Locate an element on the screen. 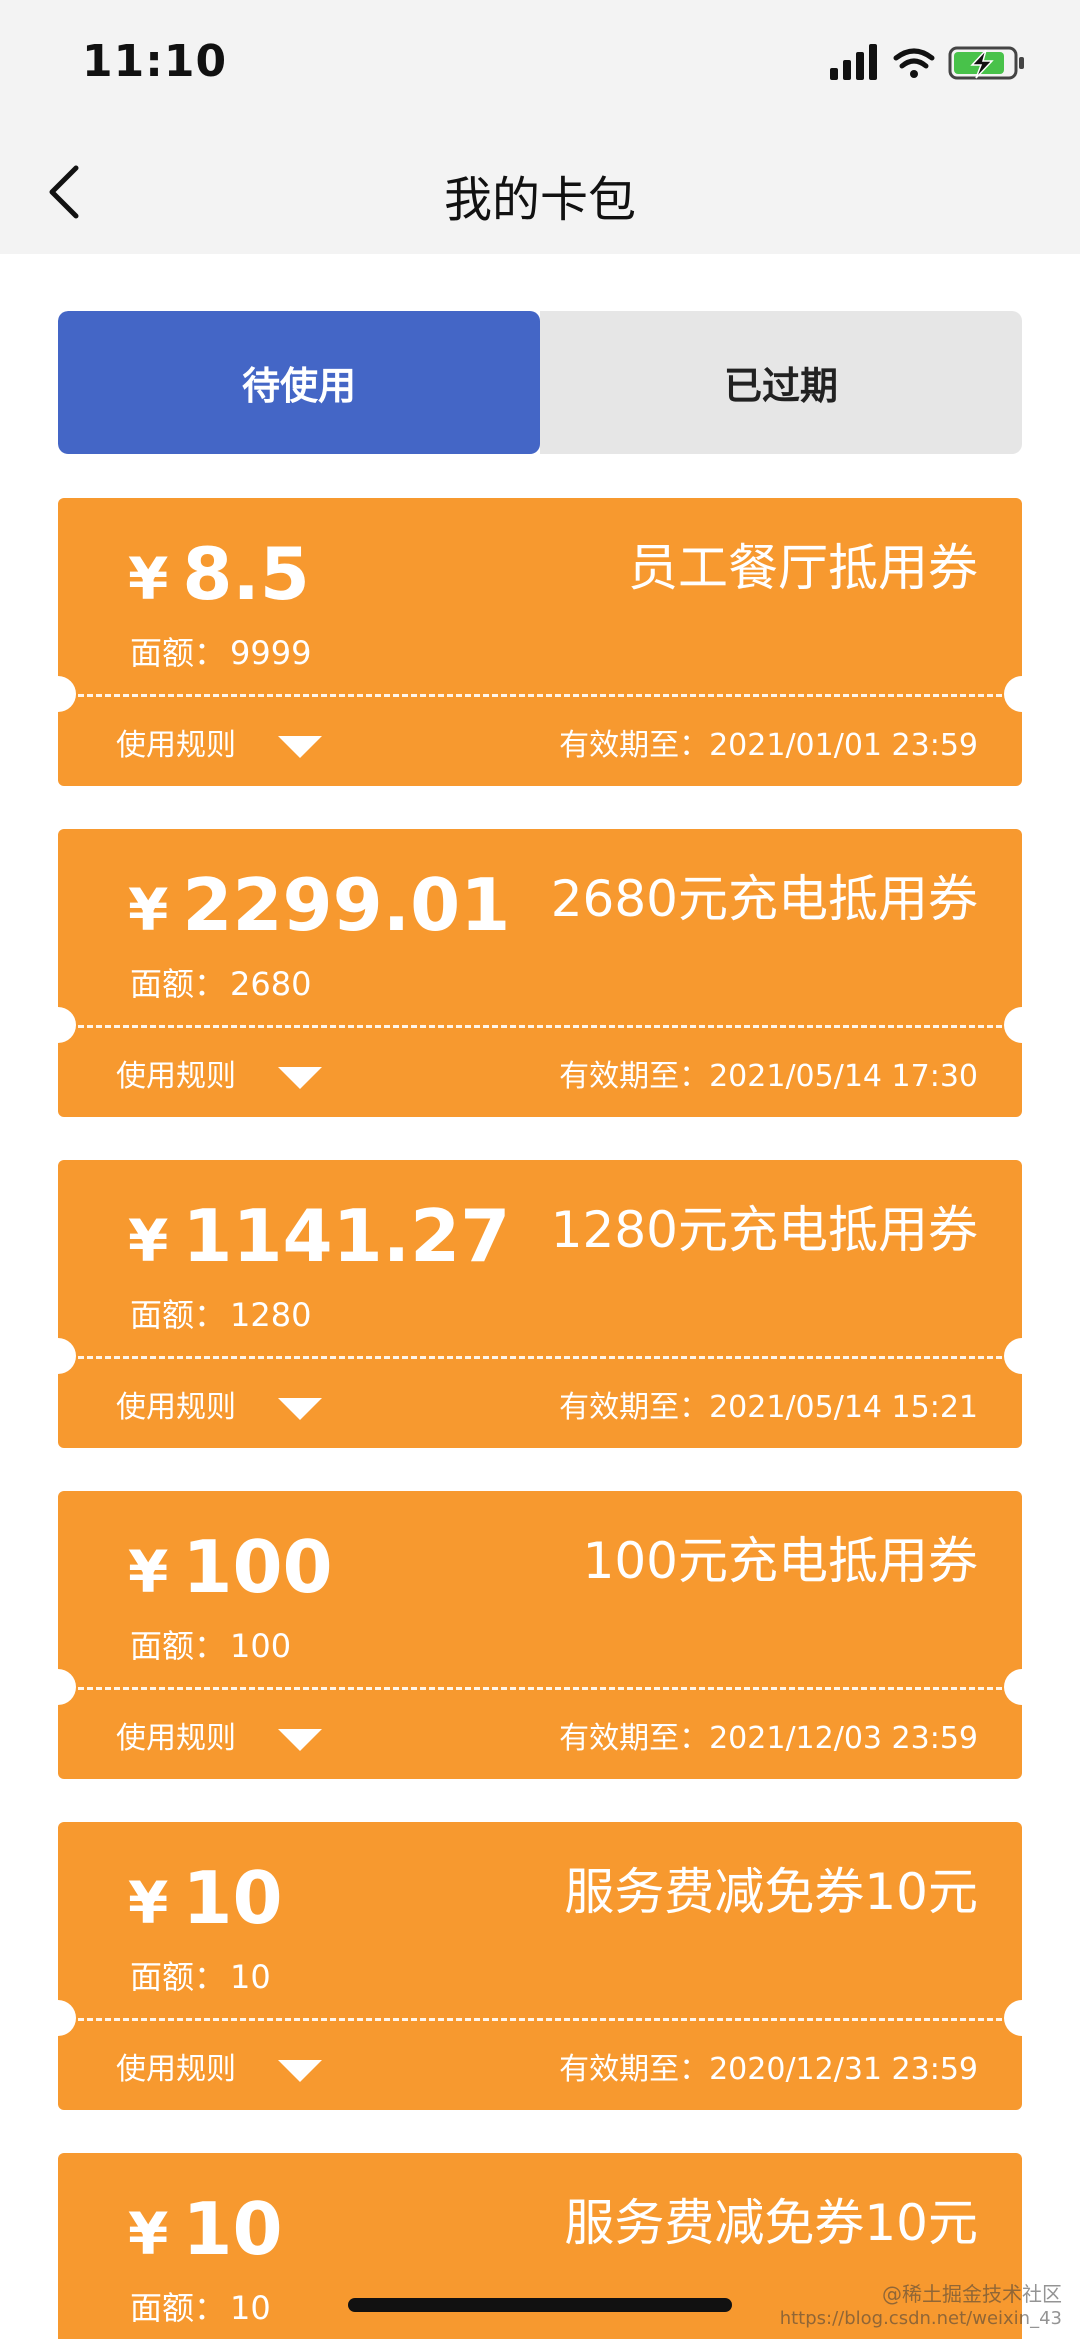 Image resolution: width=1080 pixels, height=2339 pixels. status-icons is located at coordinates (935, 67).